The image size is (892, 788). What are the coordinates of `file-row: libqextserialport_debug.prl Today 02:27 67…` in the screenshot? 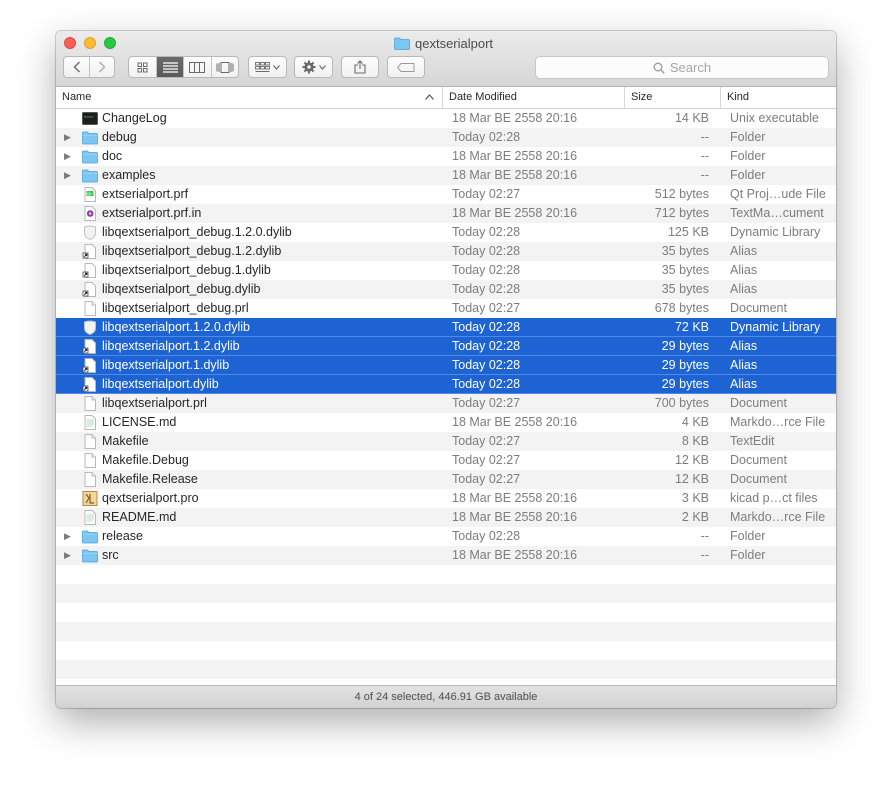 It's located at (446, 308).